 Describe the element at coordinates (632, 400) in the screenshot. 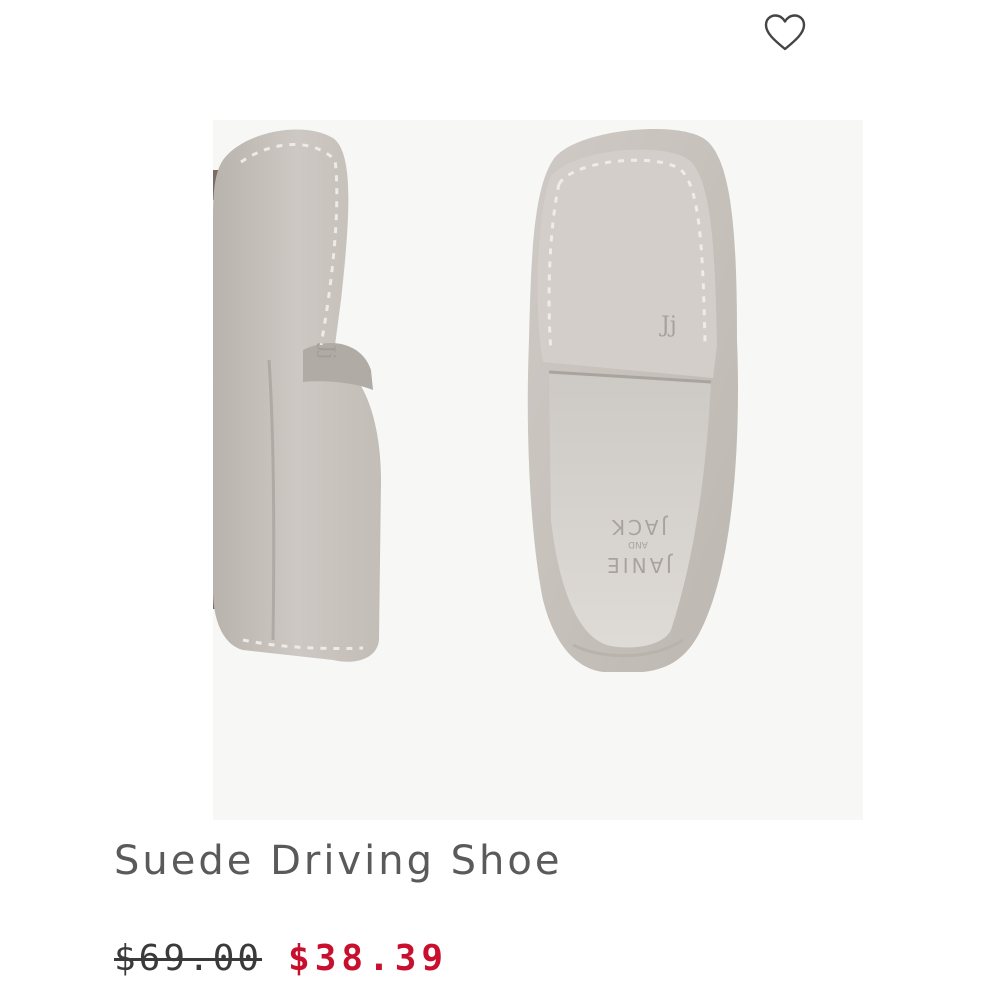

I see `right-shoe: Jj JANIE AND JACK` at that location.